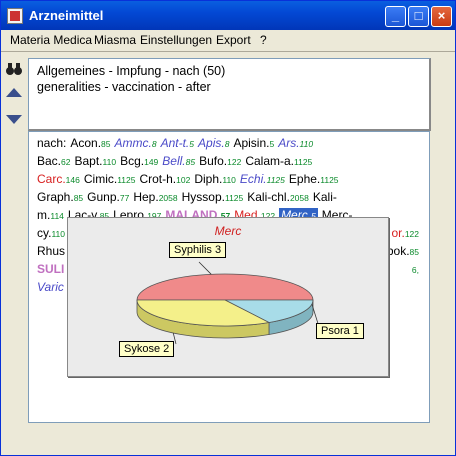 Image resolution: width=456 pixels, height=456 pixels. I want to click on remedy-entry: Ammc.8, so click(136, 143).